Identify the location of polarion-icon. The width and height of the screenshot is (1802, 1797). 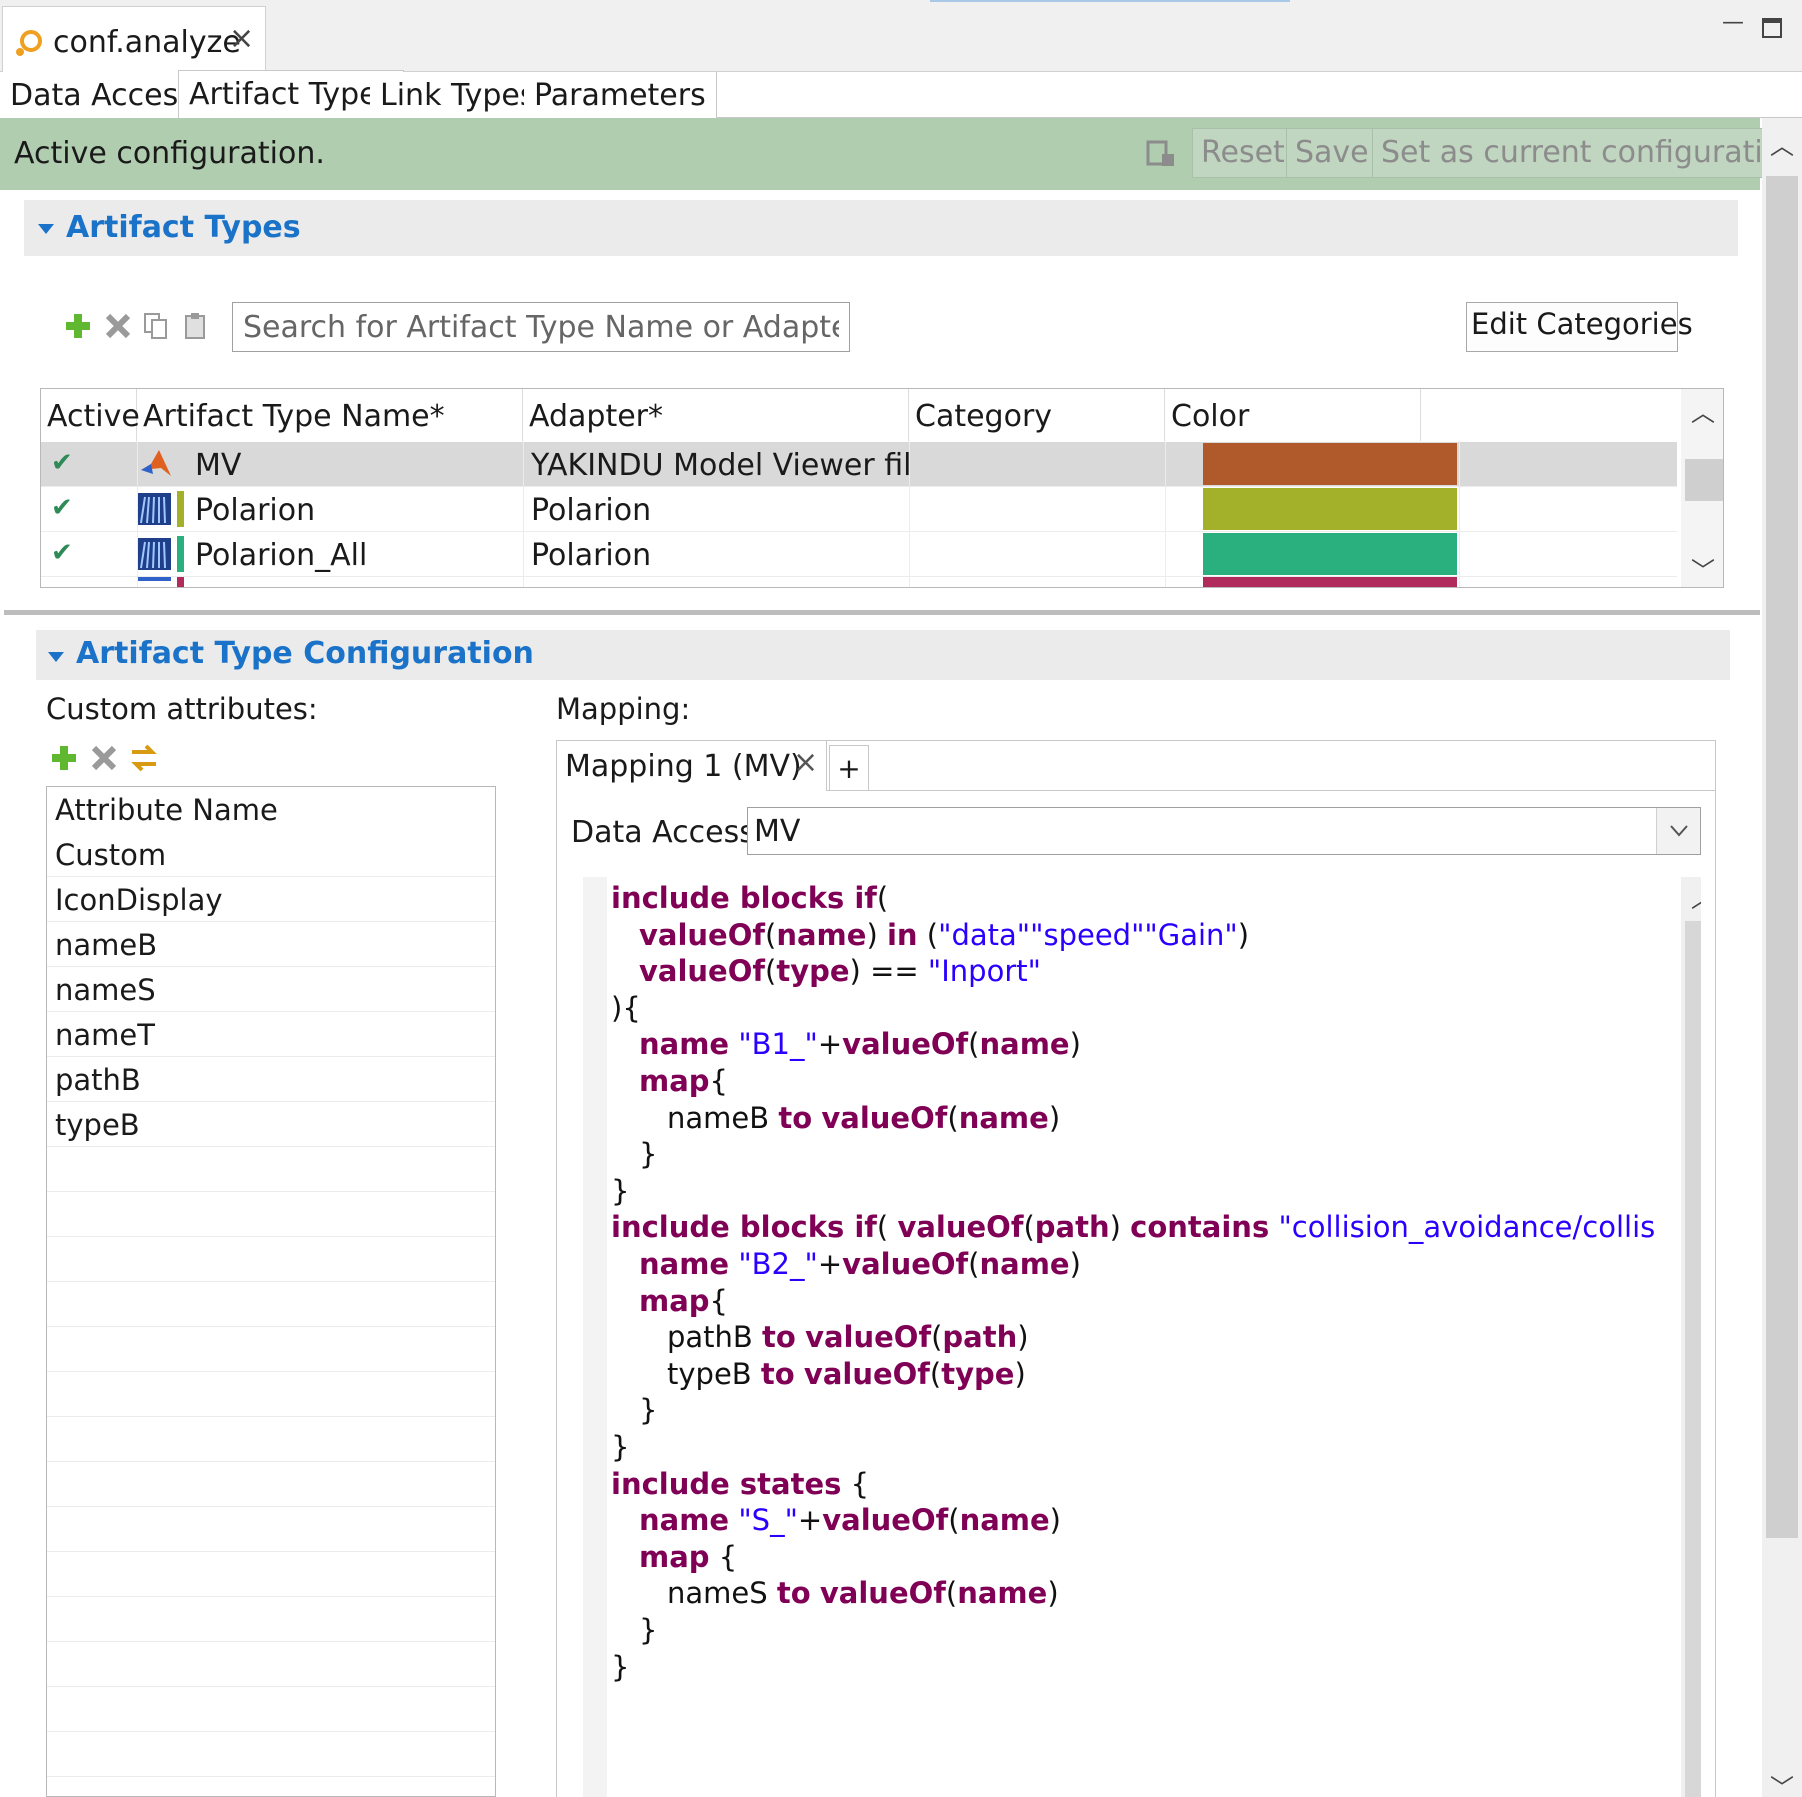
(154, 554).